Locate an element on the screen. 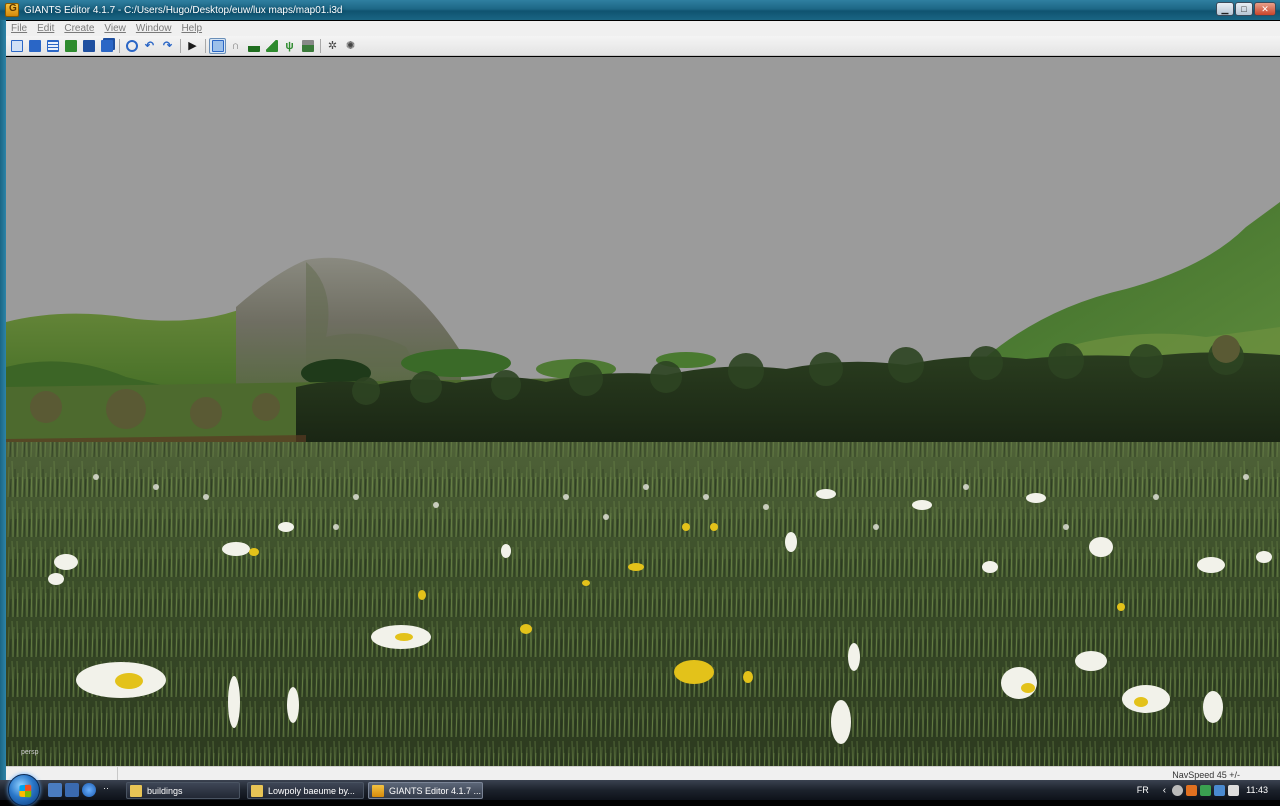  search-icon is located at coordinates (1178, 790).